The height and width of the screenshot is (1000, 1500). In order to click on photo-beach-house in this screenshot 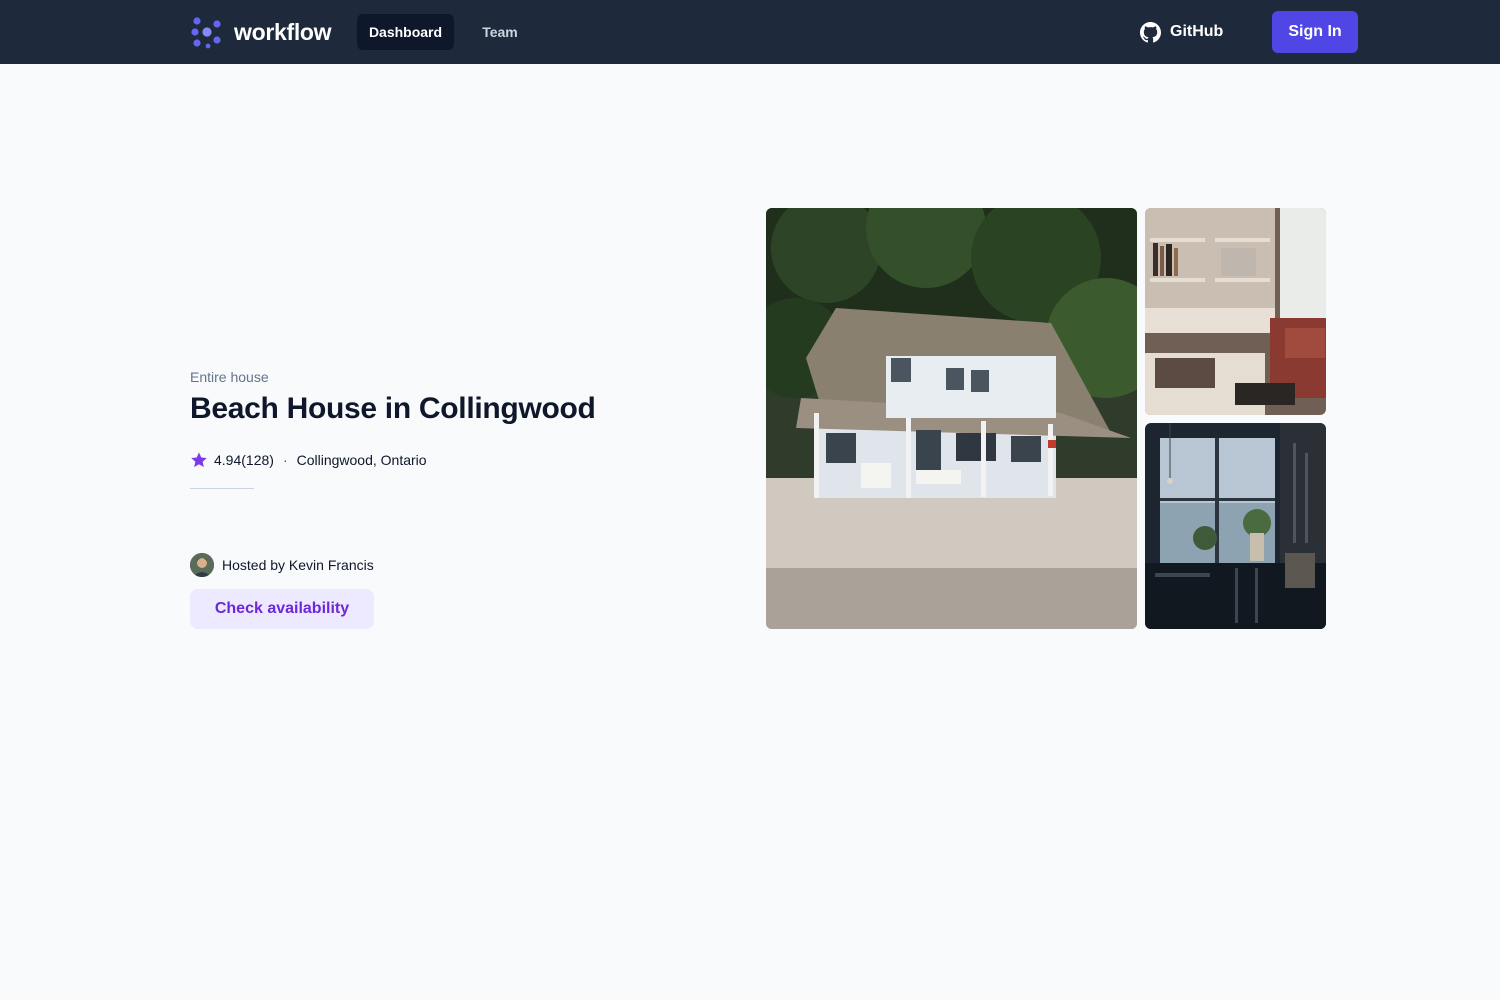, I will do `click(951, 418)`.